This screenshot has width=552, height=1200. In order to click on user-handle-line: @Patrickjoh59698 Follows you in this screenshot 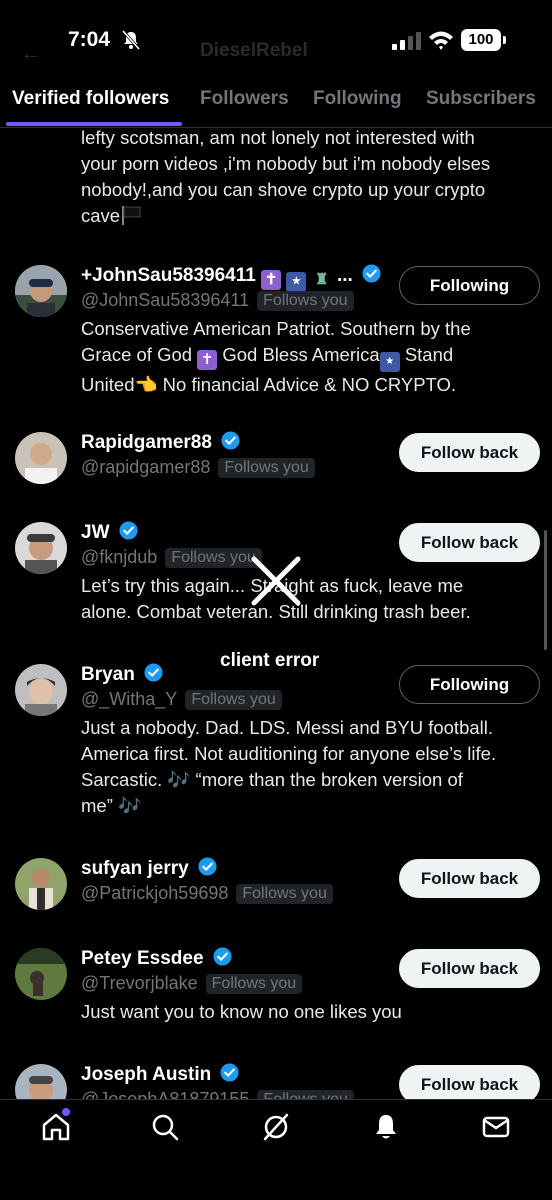, I will do `click(207, 893)`.